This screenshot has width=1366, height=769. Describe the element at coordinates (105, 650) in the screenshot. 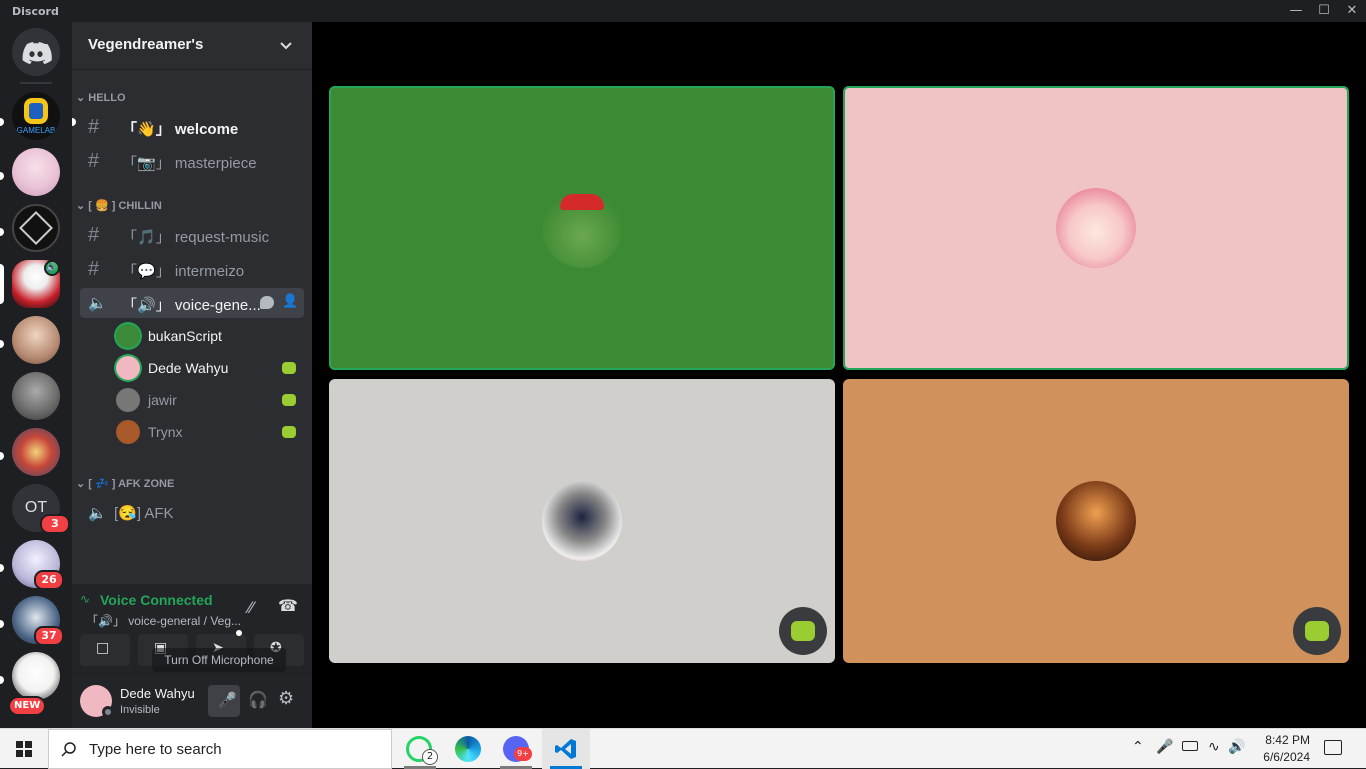

I see `camera-button: □` at that location.